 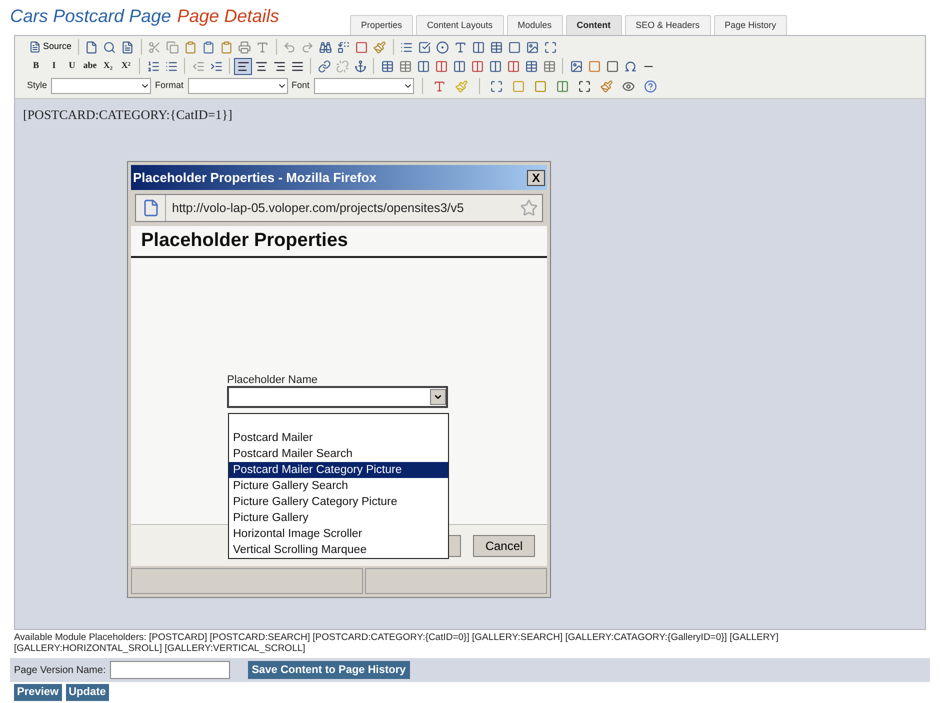 What do you see at coordinates (54, 66) in the screenshot?
I see `format-button: I` at bounding box center [54, 66].